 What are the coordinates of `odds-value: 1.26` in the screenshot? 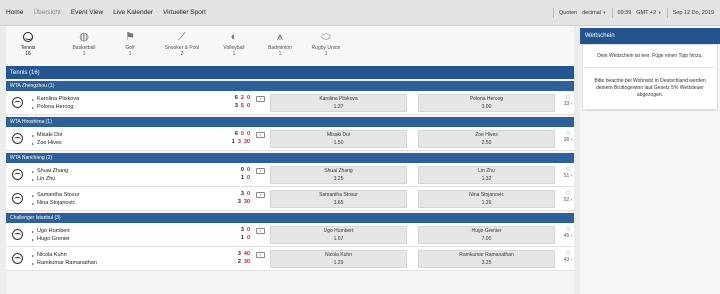 It's located at (486, 203).